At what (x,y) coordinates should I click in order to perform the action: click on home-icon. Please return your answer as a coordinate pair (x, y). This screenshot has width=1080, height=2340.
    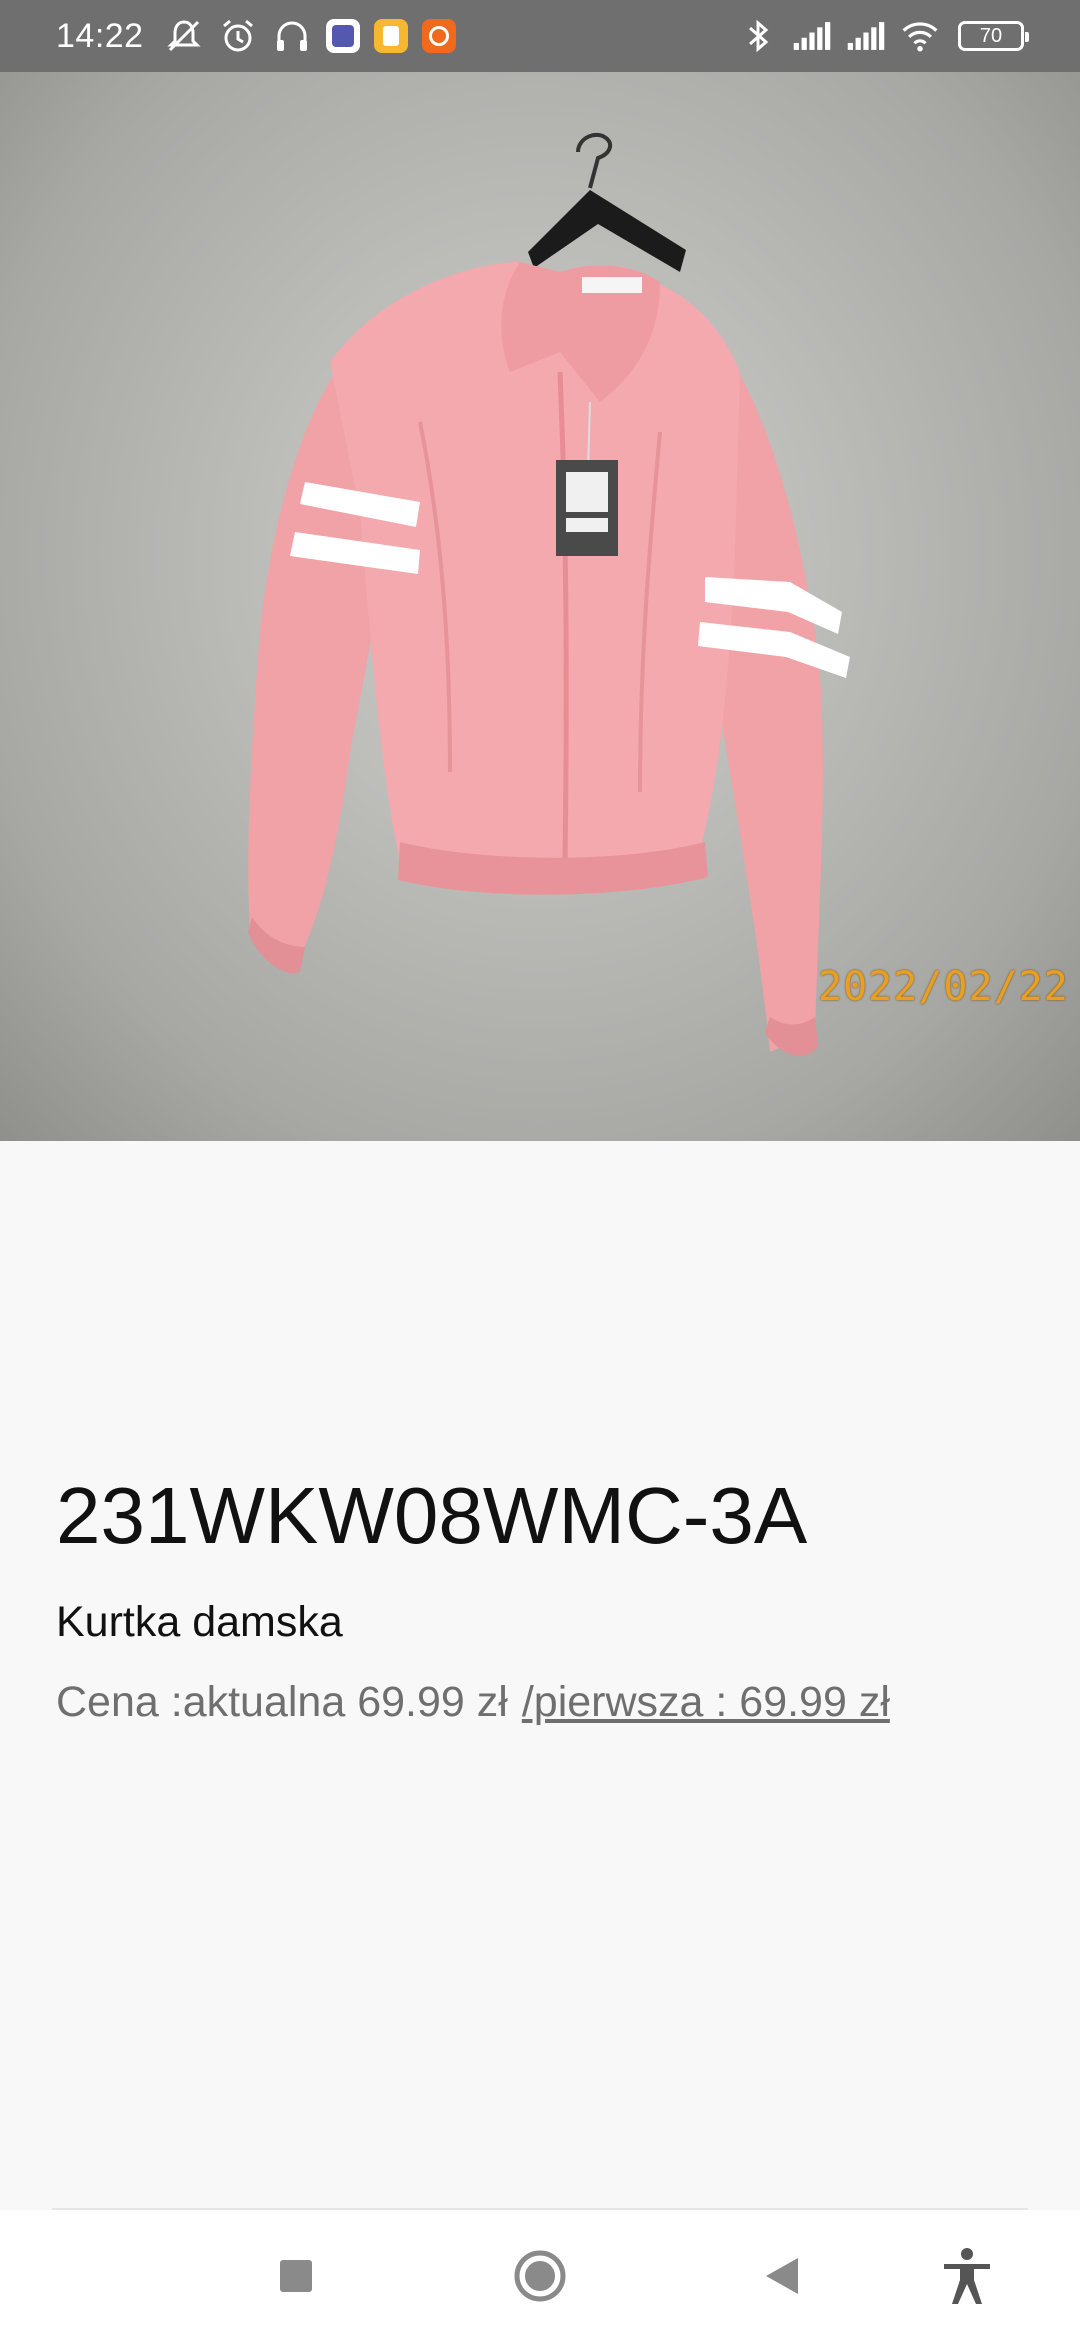
    Looking at the image, I should click on (540, 2276).